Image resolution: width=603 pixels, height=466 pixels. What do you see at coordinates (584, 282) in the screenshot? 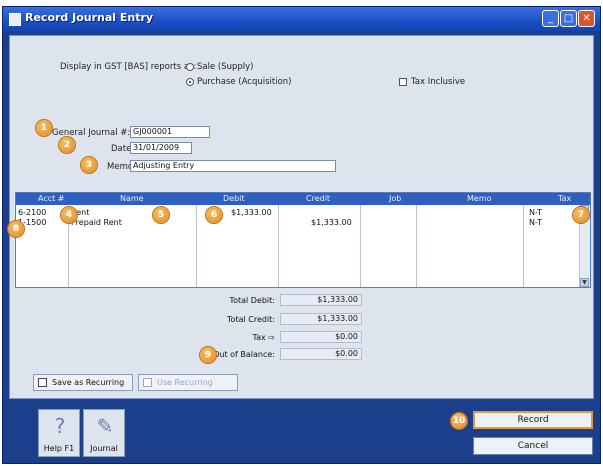
I see `scroll-down-icon: ▼` at bounding box center [584, 282].